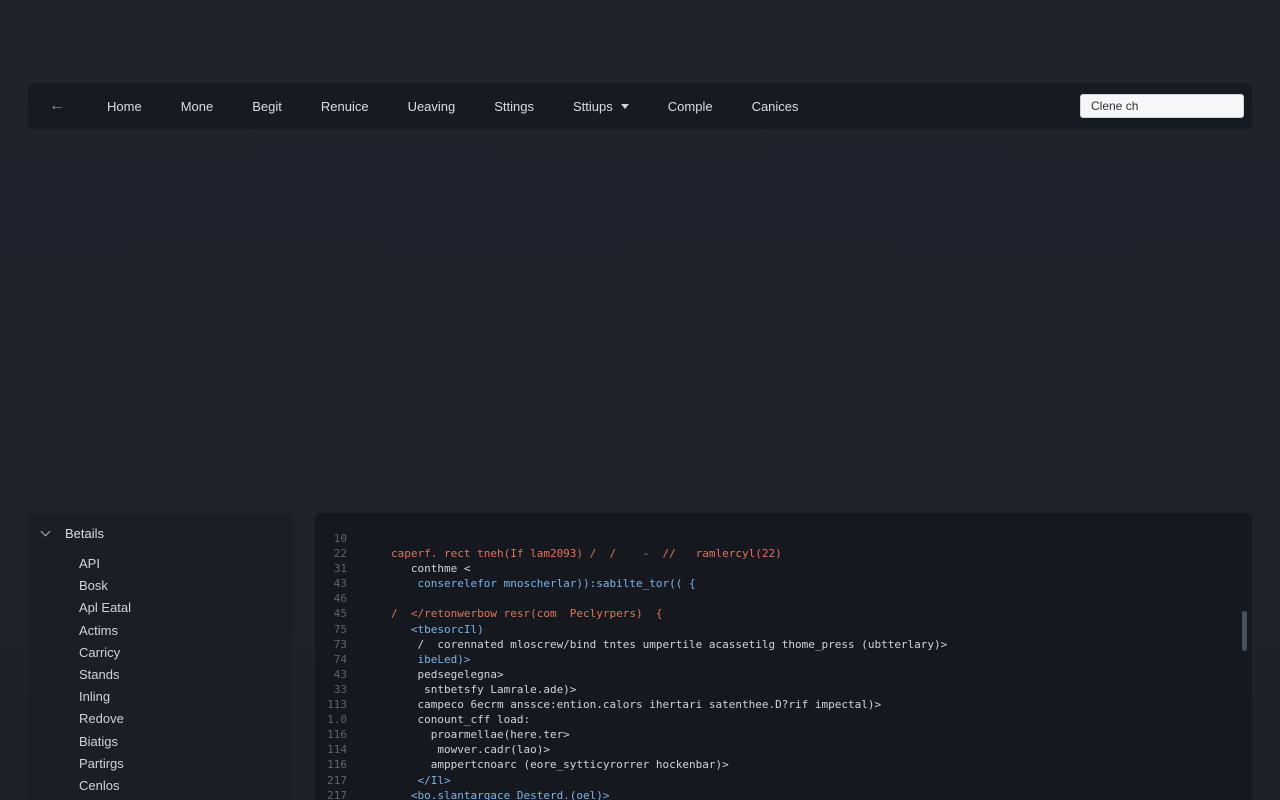 The image size is (1280, 800). I want to click on code-line: 217 </Il>, so click(389, 780).